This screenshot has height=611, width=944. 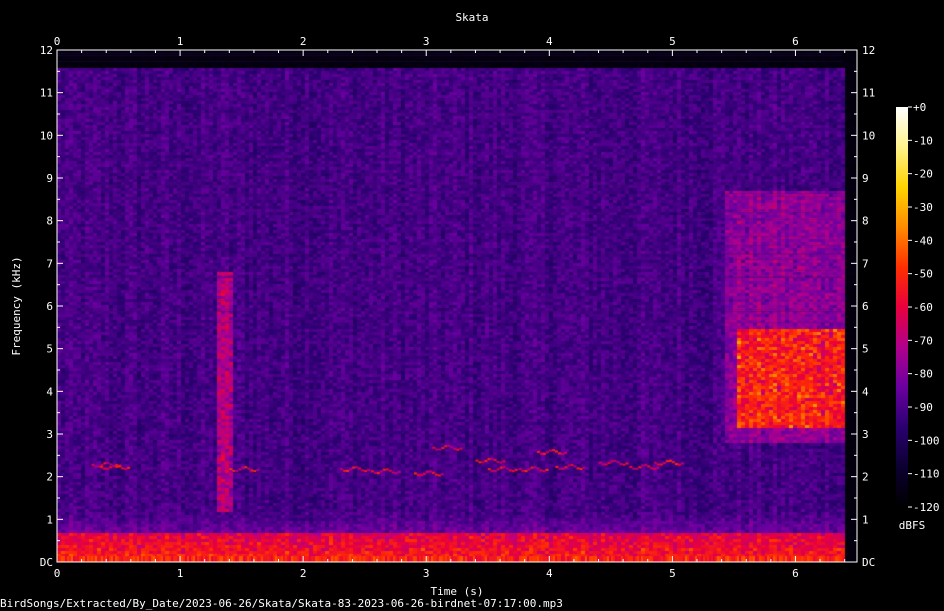 What do you see at coordinates (868, 93) in the screenshot?
I see `y-tick-label-right: 11` at bounding box center [868, 93].